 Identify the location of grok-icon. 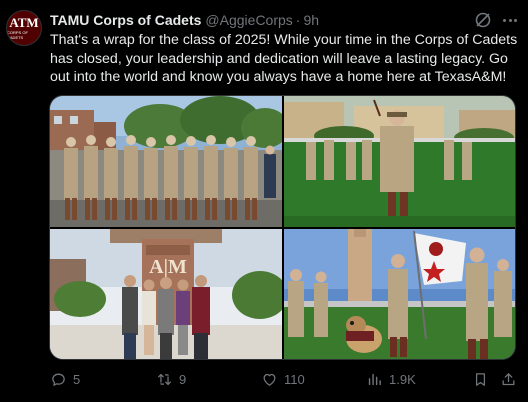
(483, 20).